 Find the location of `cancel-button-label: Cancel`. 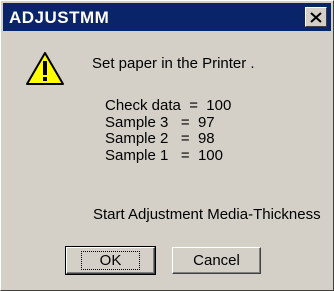

cancel-button-label: Cancel is located at coordinates (216, 260).